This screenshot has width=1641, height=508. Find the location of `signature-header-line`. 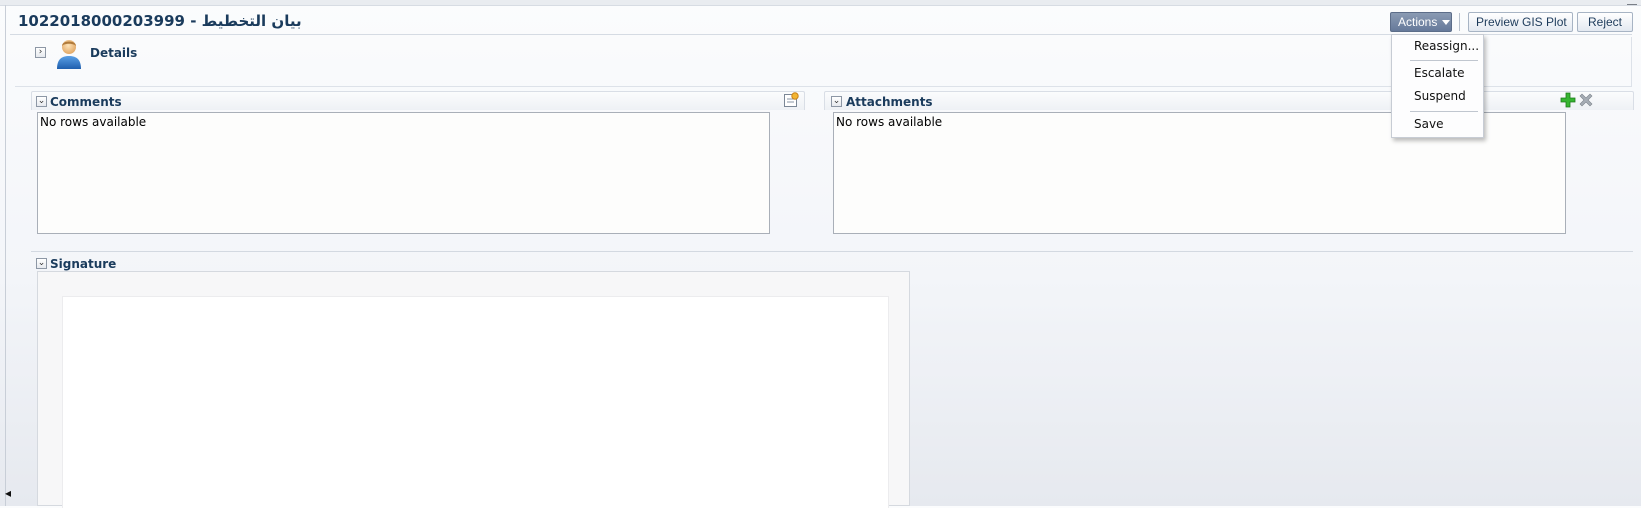

signature-header-line is located at coordinates (832, 251).